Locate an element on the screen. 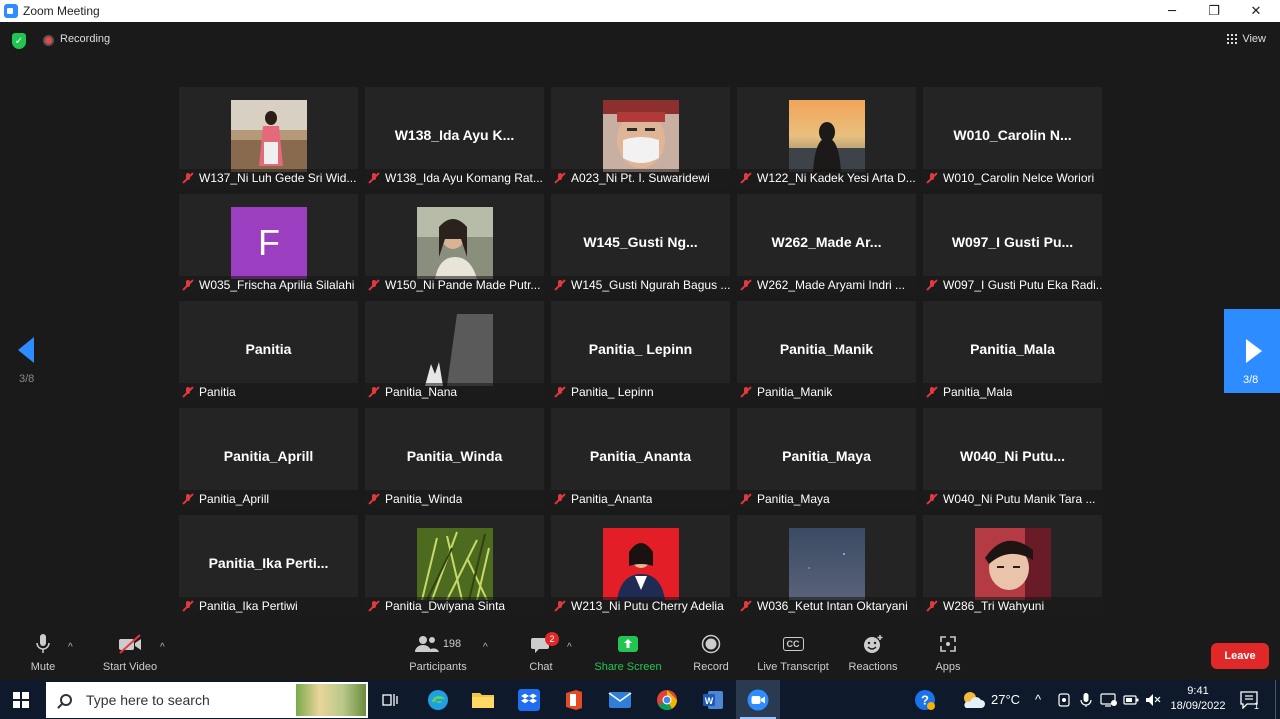 This screenshot has height=719, width=1280. task-view-icon is located at coordinates (390, 699).